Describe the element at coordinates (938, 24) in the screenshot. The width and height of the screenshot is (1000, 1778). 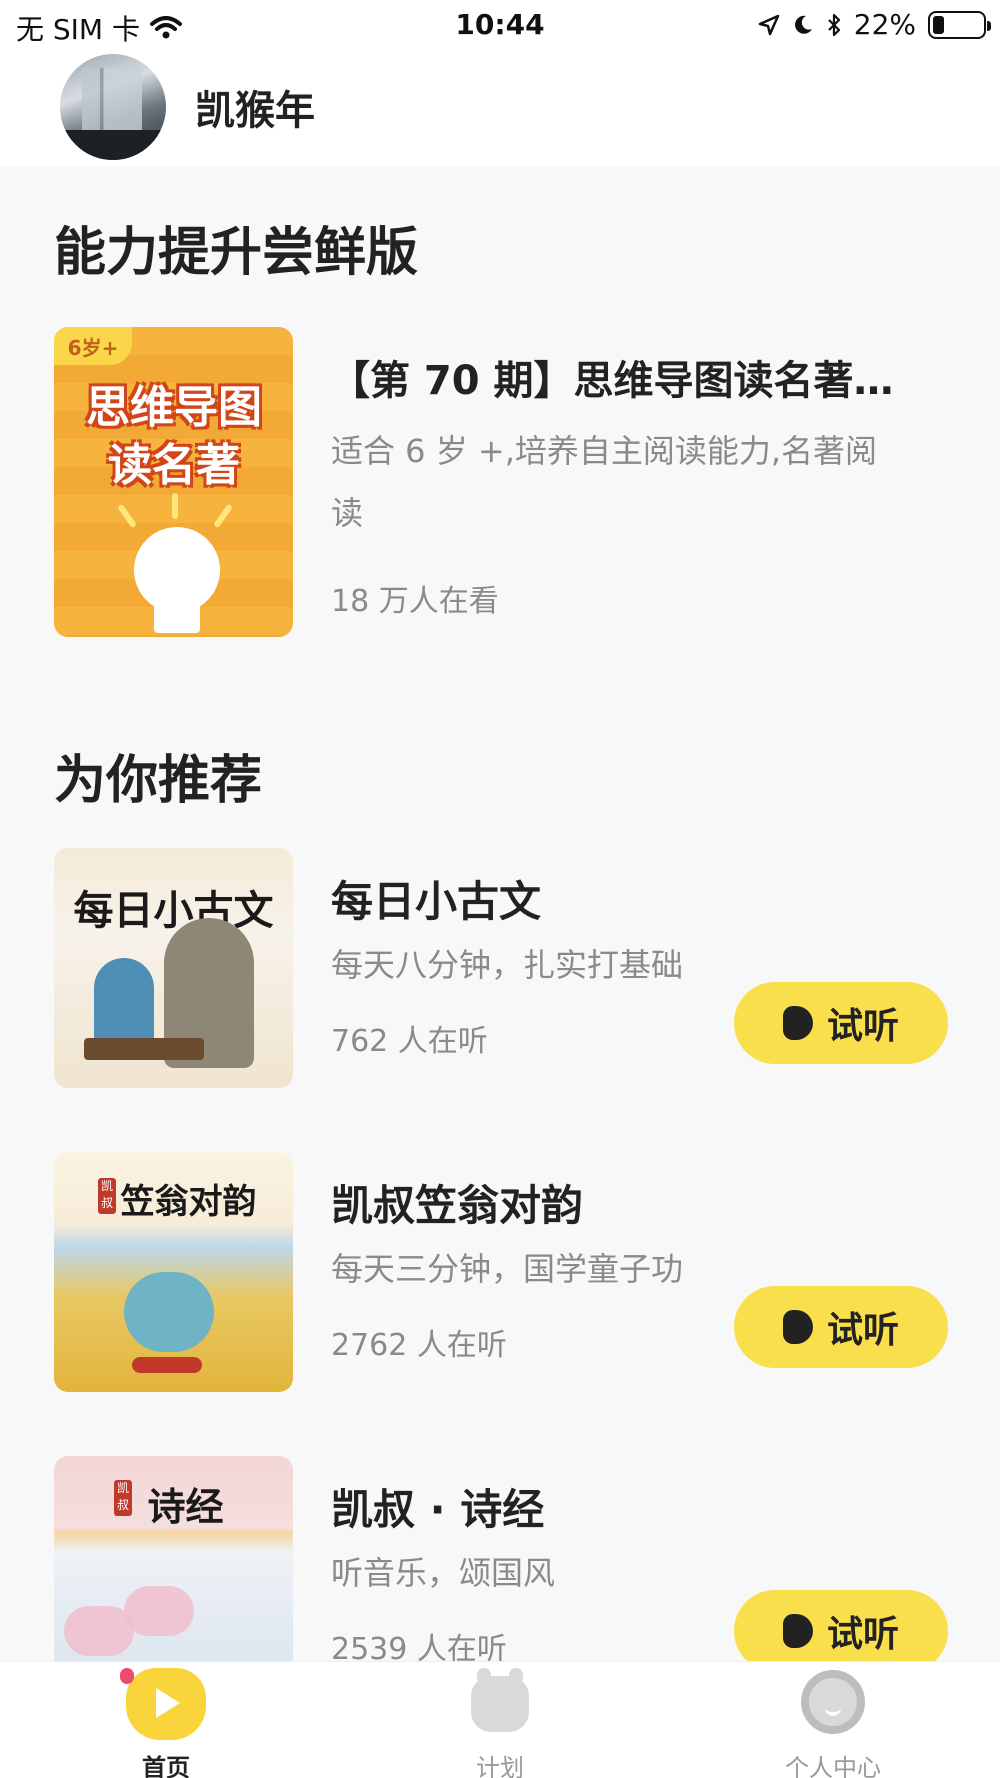
I see `battery-fill` at that location.